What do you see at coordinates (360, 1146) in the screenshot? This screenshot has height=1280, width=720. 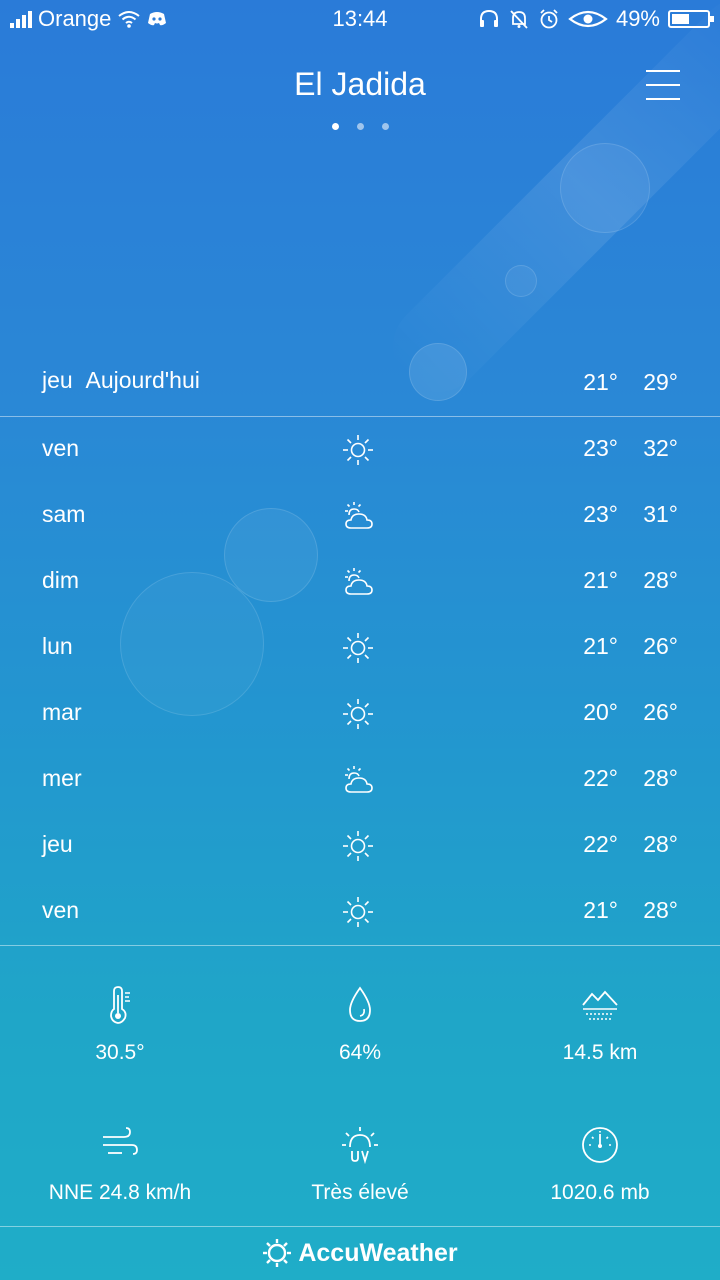 I see `uv-icon` at bounding box center [360, 1146].